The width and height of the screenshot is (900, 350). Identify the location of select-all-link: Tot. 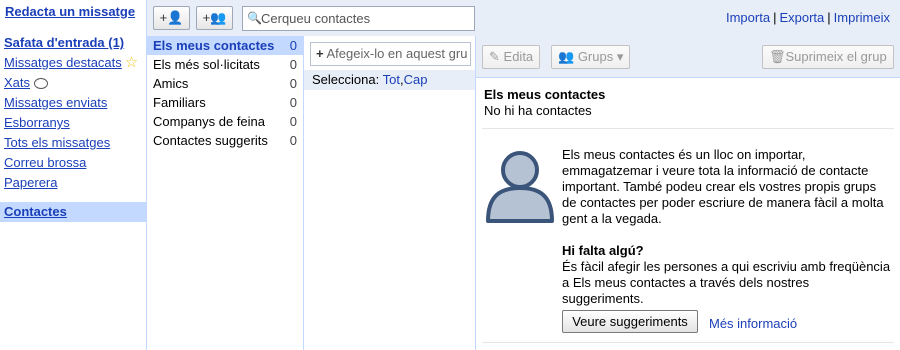
(391, 79).